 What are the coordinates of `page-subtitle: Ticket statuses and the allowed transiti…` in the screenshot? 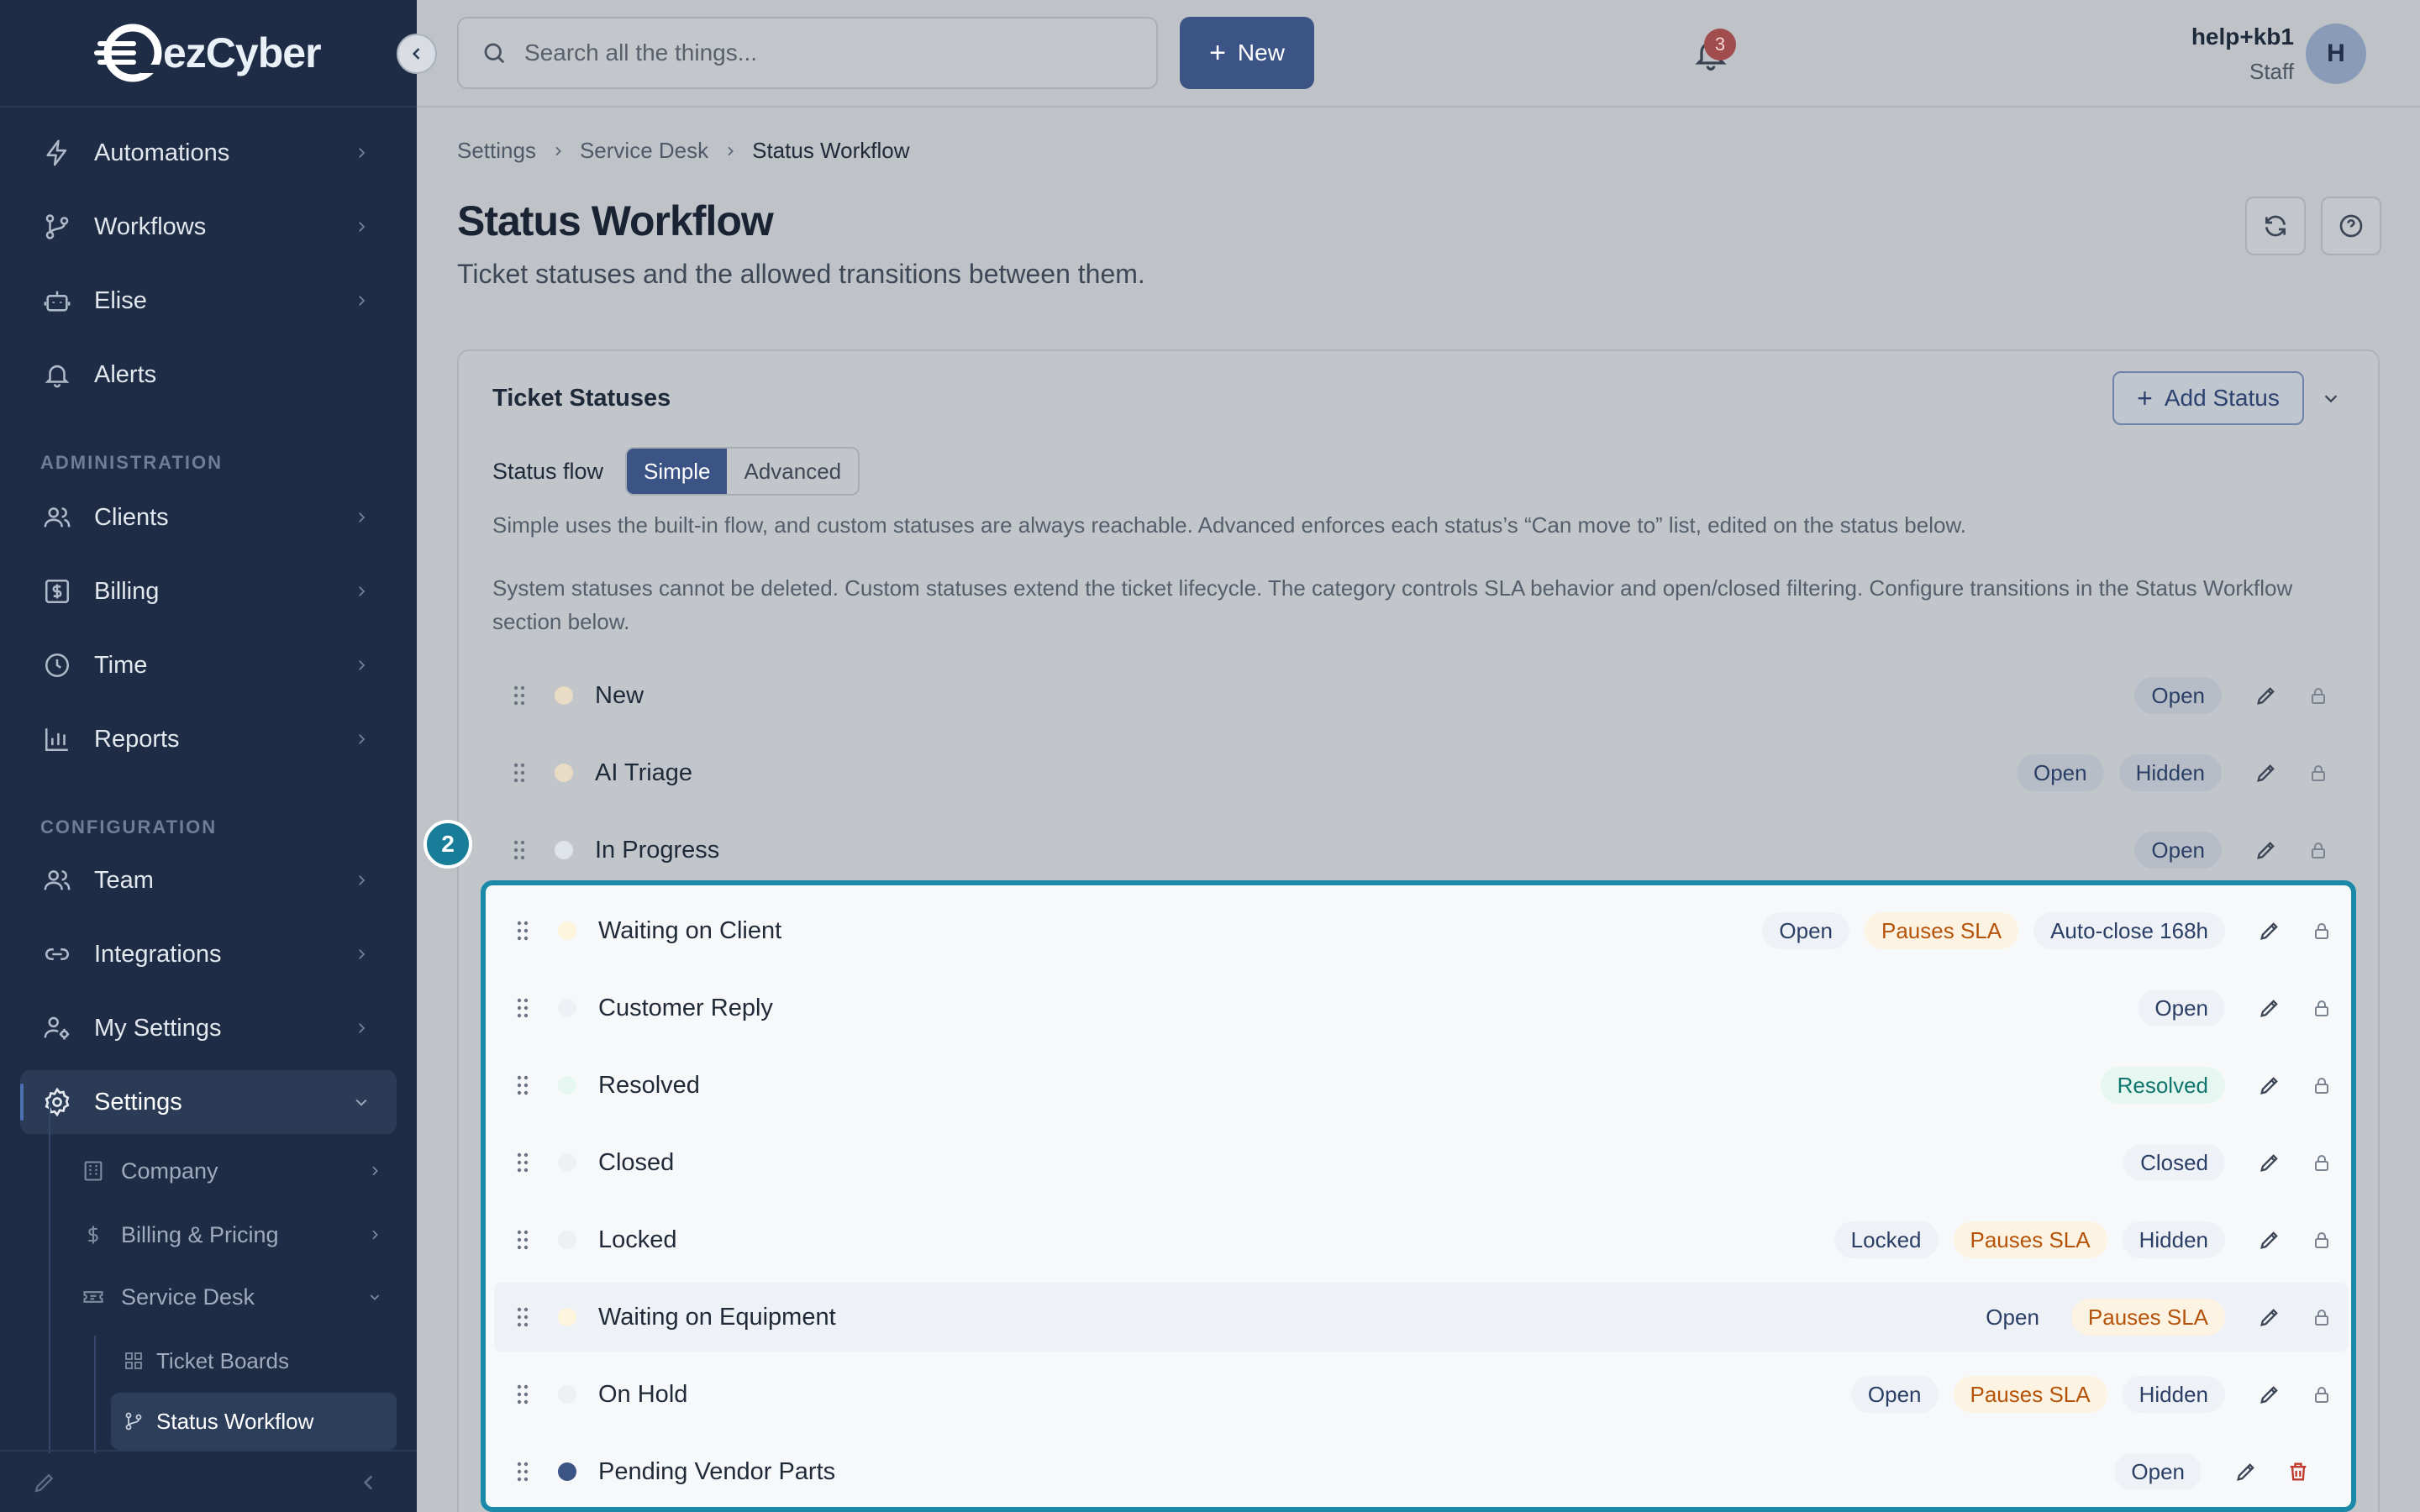 It's located at (801, 274).